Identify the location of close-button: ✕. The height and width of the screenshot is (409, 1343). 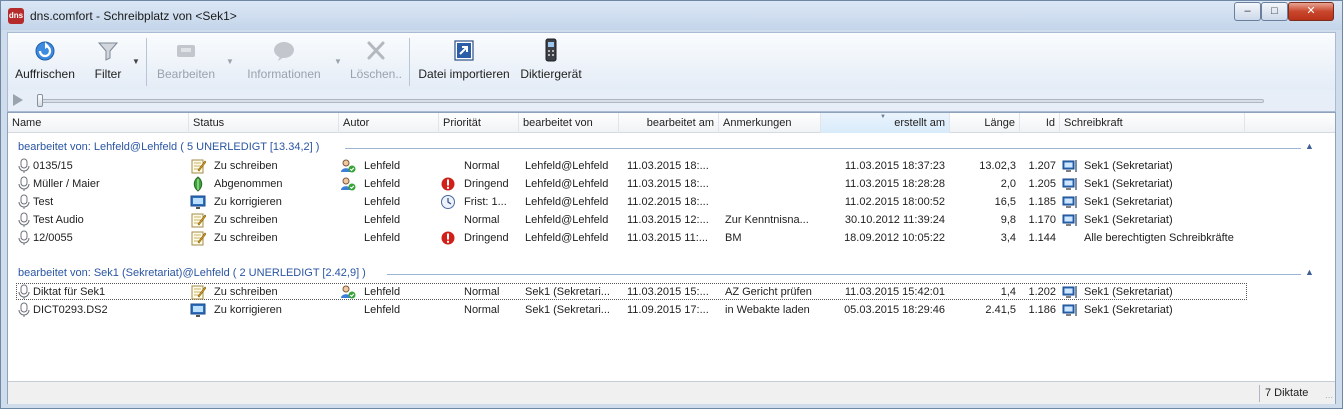
(1311, 11).